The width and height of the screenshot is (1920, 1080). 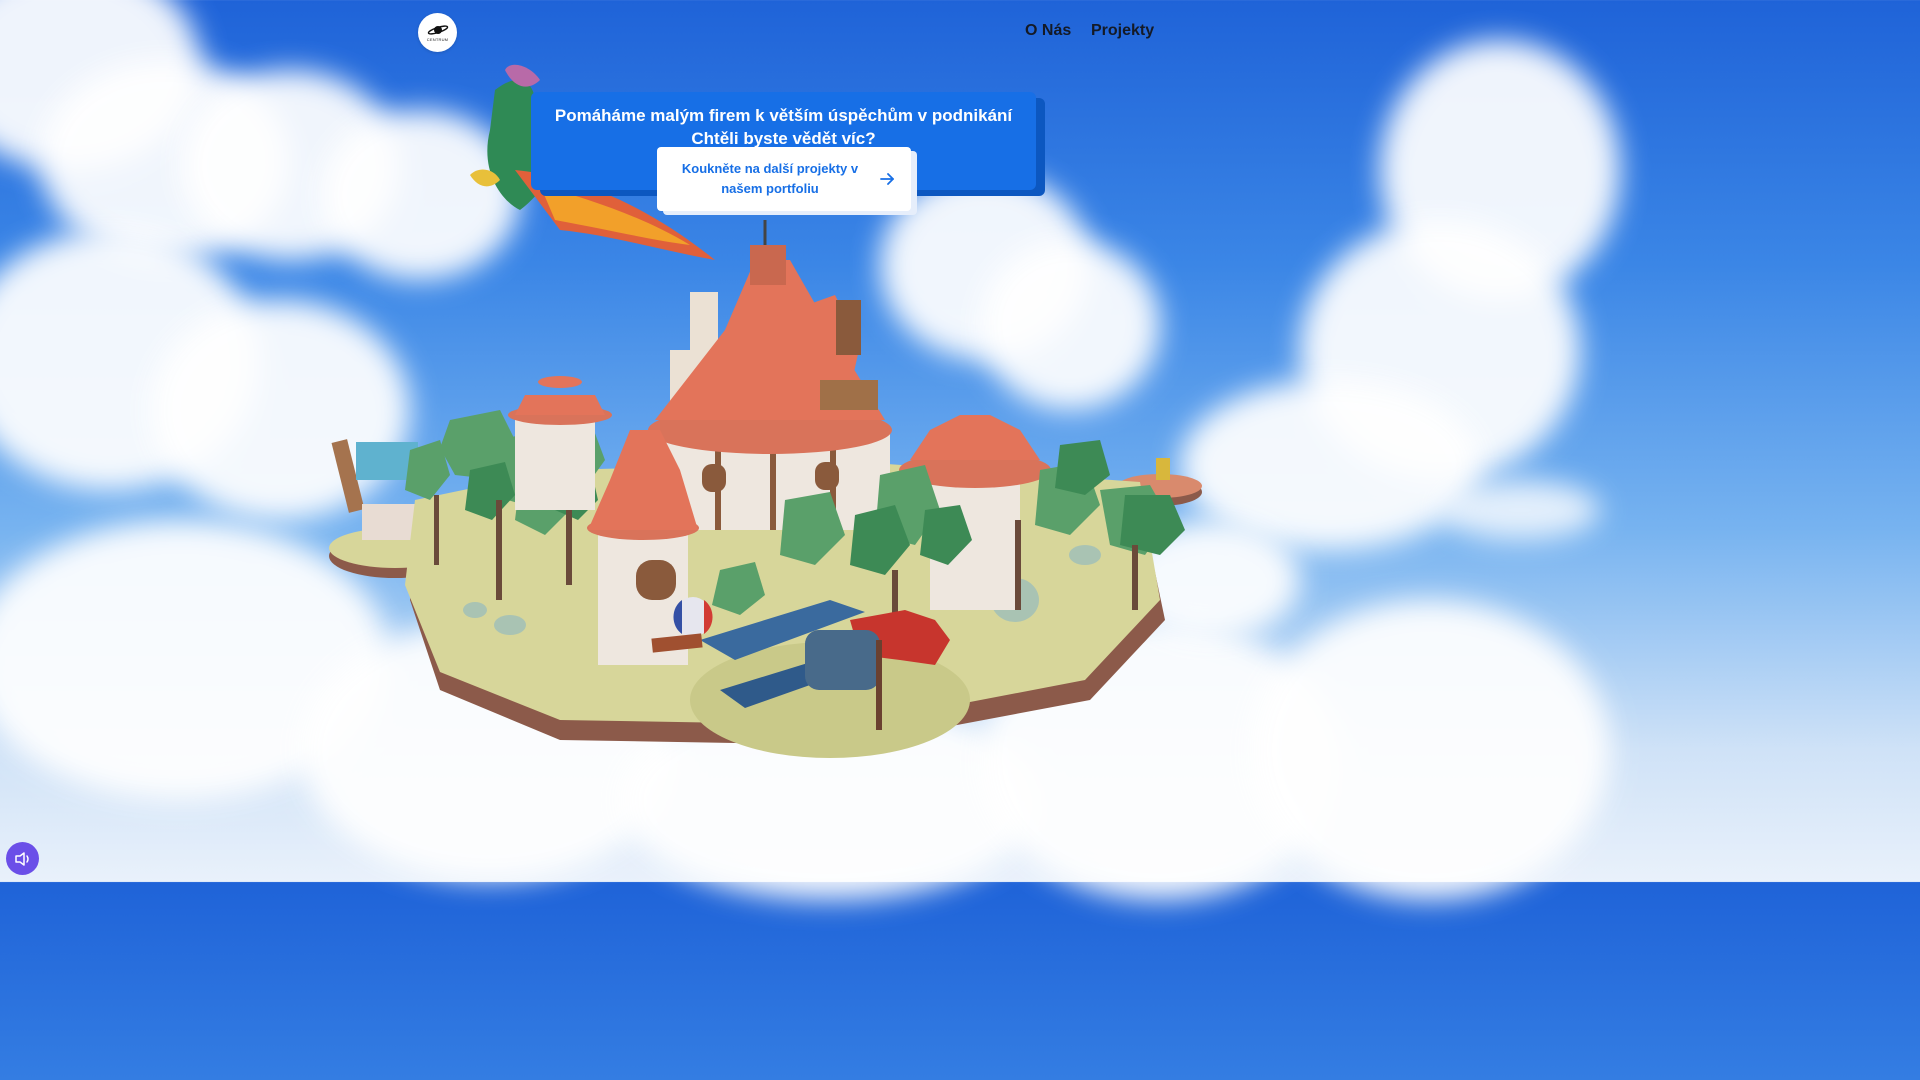 What do you see at coordinates (770, 168) in the screenshot?
I see `cta-label-line1: Koukněte na další projekty v` at bounding box center [770, 168].